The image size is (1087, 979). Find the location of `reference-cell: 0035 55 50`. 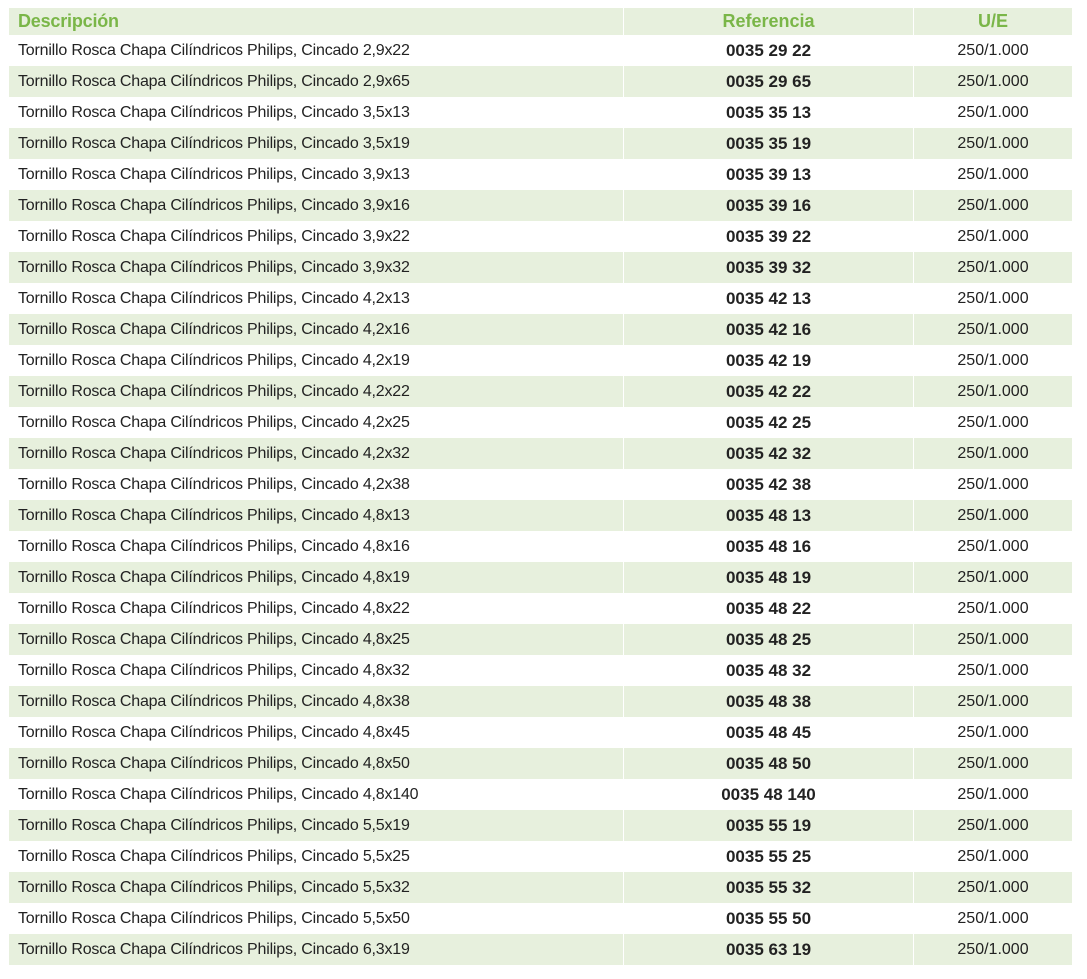

reference-cell: 0035 55 50 is located at coordinates (768, 918).